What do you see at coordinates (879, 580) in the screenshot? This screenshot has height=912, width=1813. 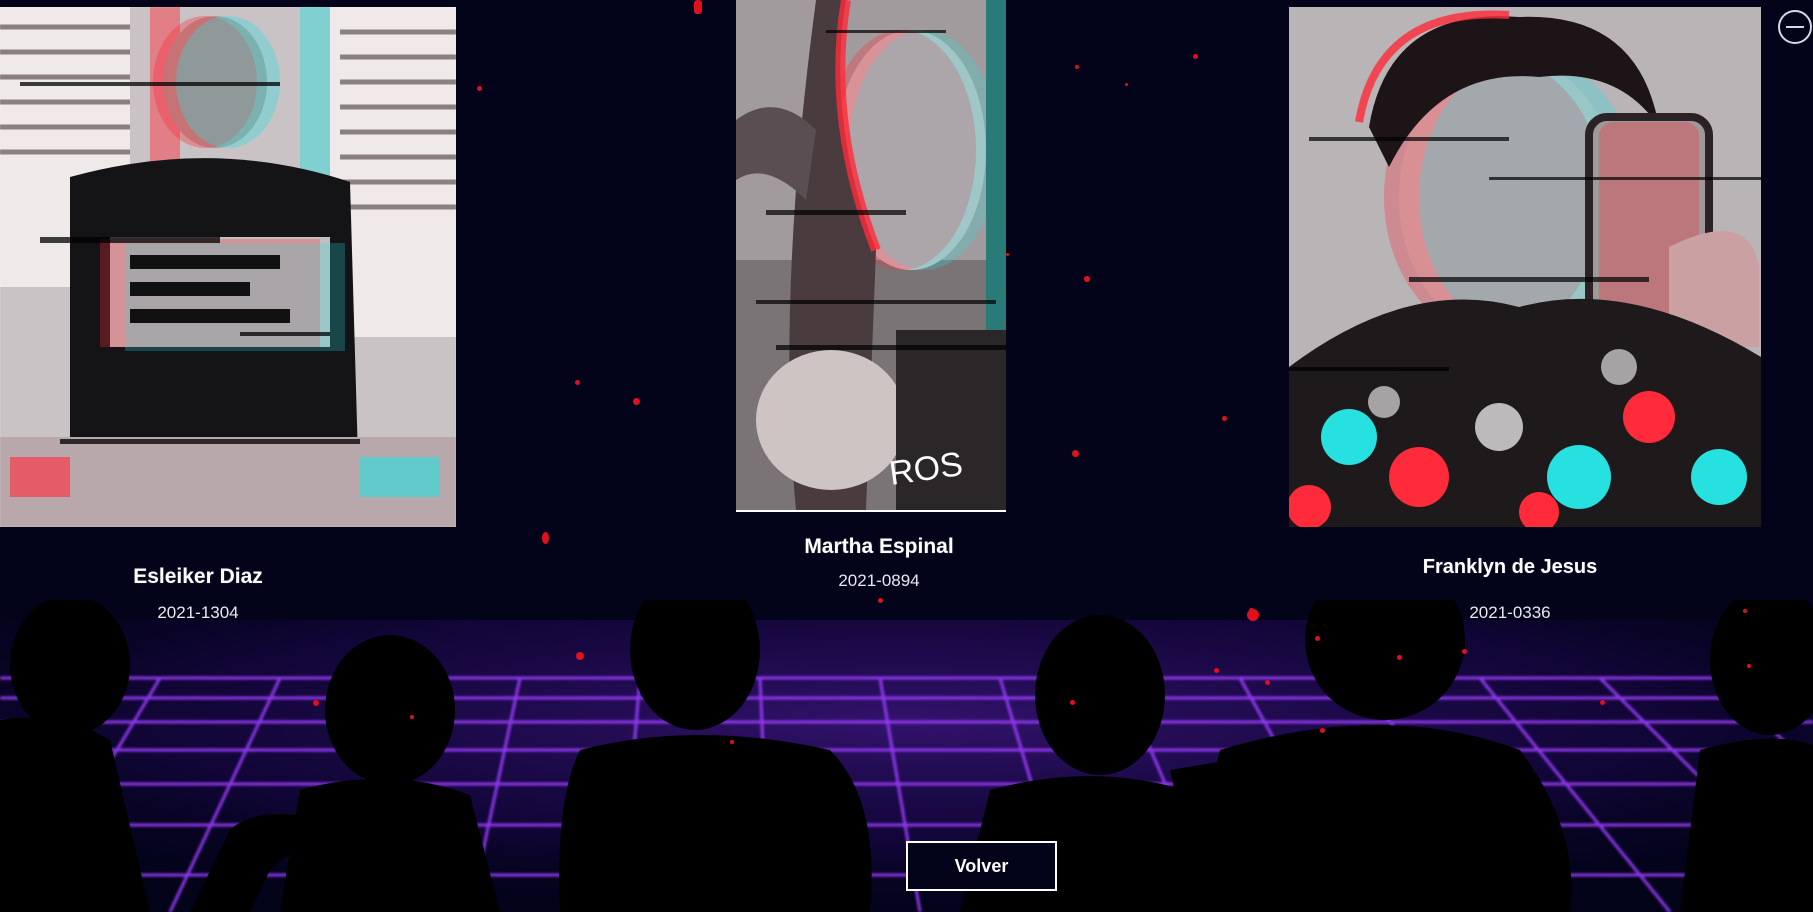 I see `member-id: 2021-0894` at bounding box center [879, 580].